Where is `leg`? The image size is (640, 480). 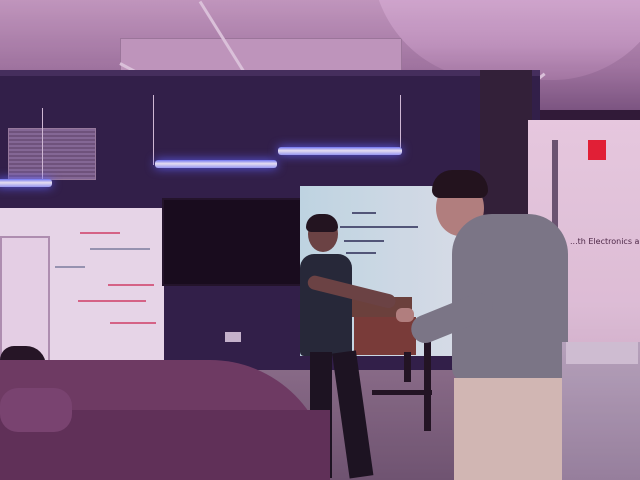
leg is located at coordinates (353, 414).